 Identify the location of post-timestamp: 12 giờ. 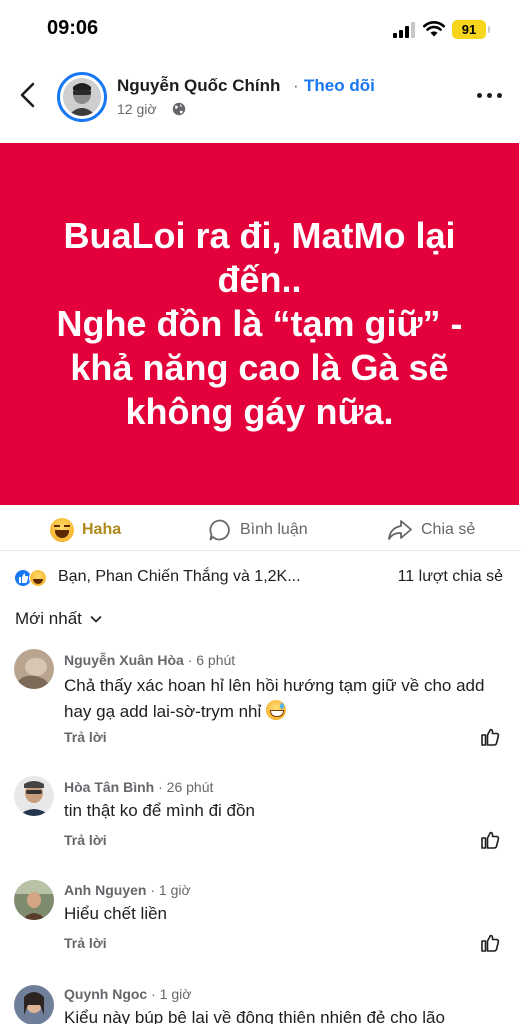
(137, 109).